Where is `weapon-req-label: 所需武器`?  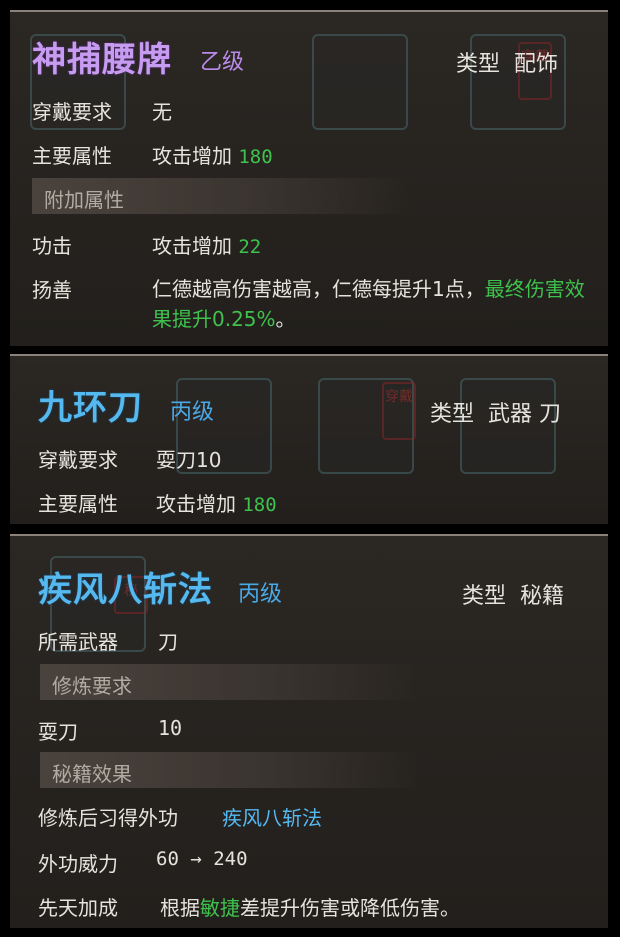 weapon-req-label: 所需武器 is located at coordinates (78, 642).